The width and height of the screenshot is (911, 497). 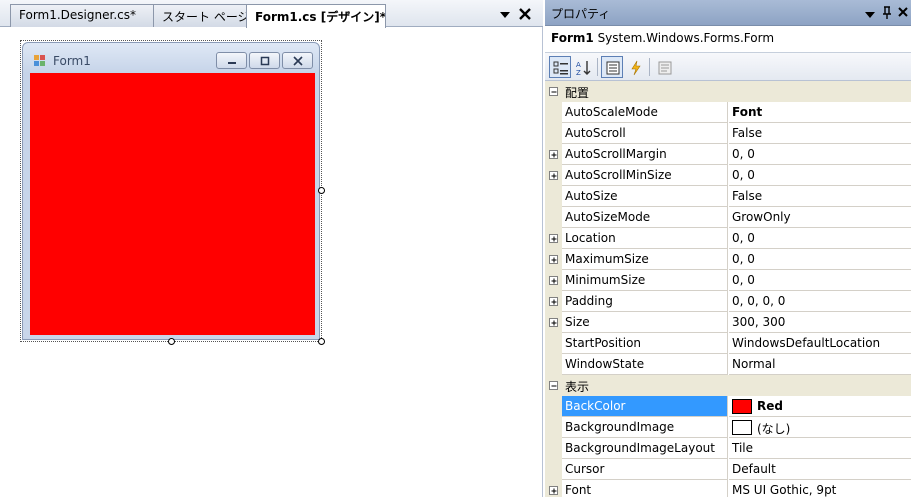 I want to click on property-row: Padding 0, 0, 0, 0, so click(x=728, y=301).